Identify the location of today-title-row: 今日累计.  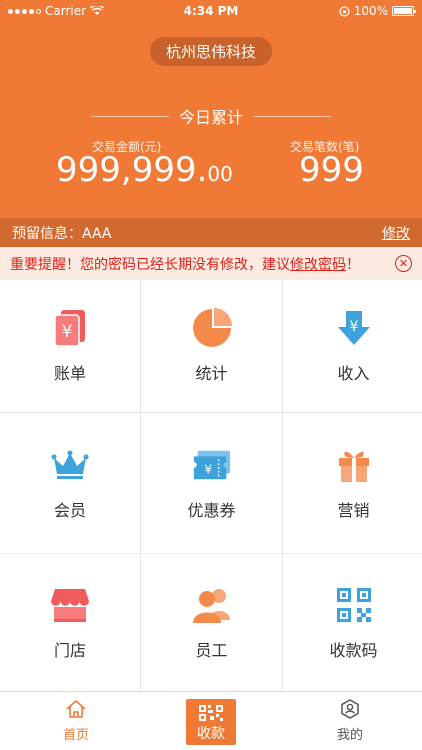
(211, 116).